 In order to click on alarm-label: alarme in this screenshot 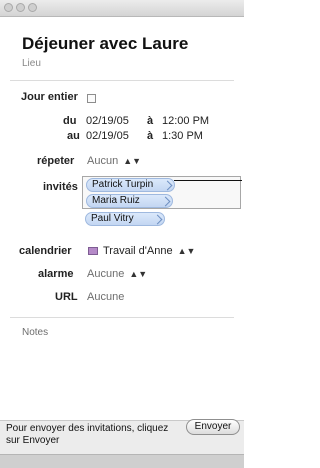, I will do `click(56, 274)`.